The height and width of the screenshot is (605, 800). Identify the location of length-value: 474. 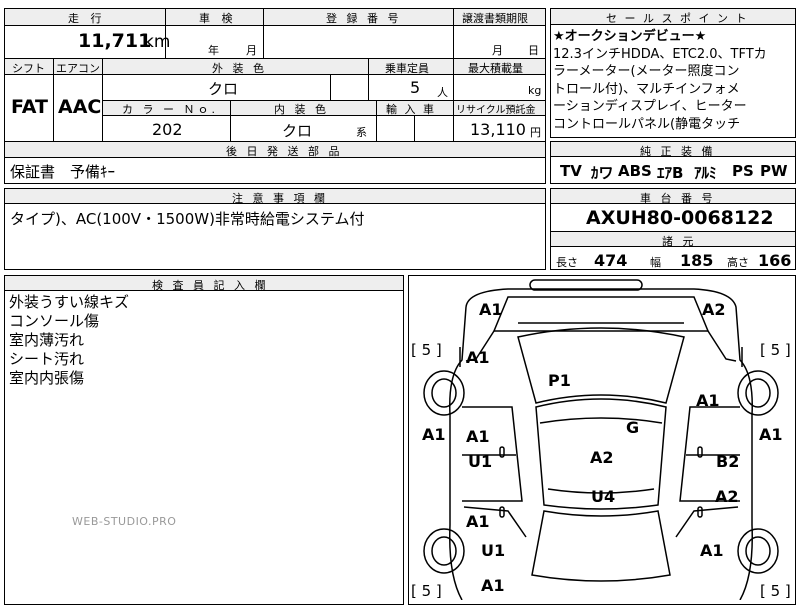
(611, 260).